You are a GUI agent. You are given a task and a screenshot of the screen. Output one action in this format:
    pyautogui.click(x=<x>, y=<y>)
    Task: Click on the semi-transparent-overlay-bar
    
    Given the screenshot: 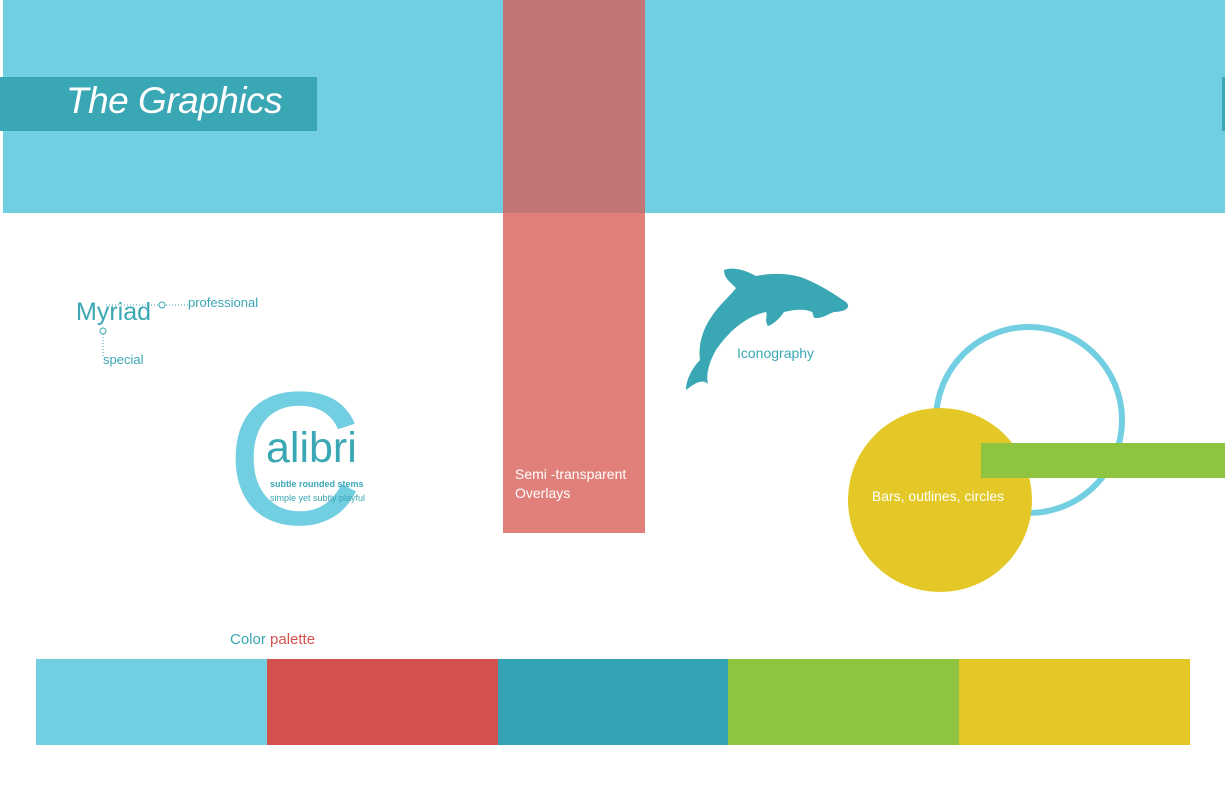 What is the action you would take?
    pyautogui.click(x=574, y=266)
    